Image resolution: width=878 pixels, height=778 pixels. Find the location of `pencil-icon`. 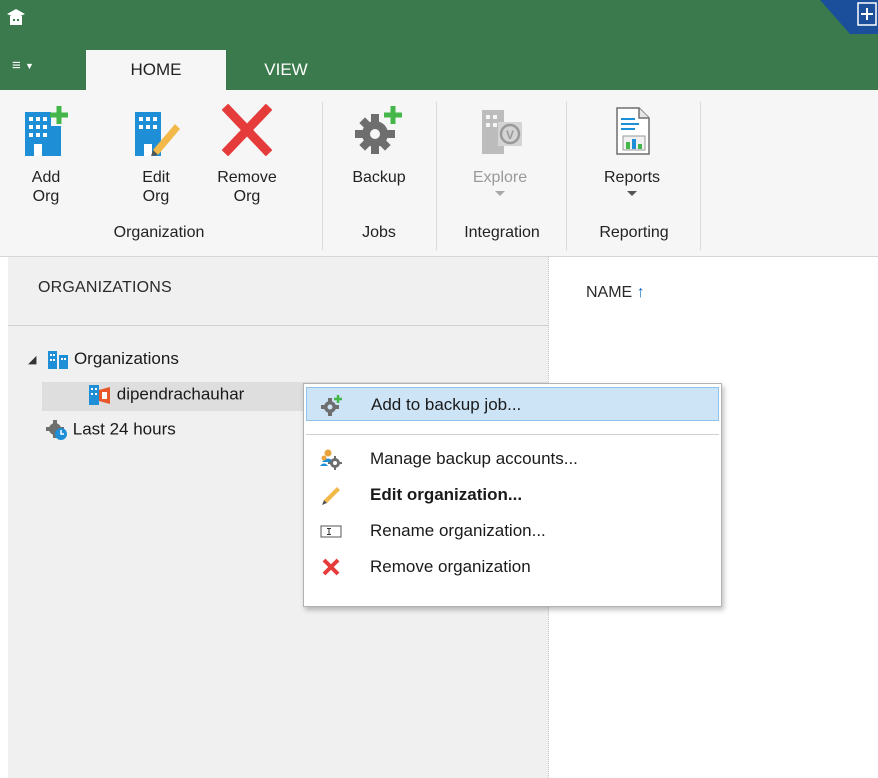

pencil-icon is located at coordinates (331, 496).